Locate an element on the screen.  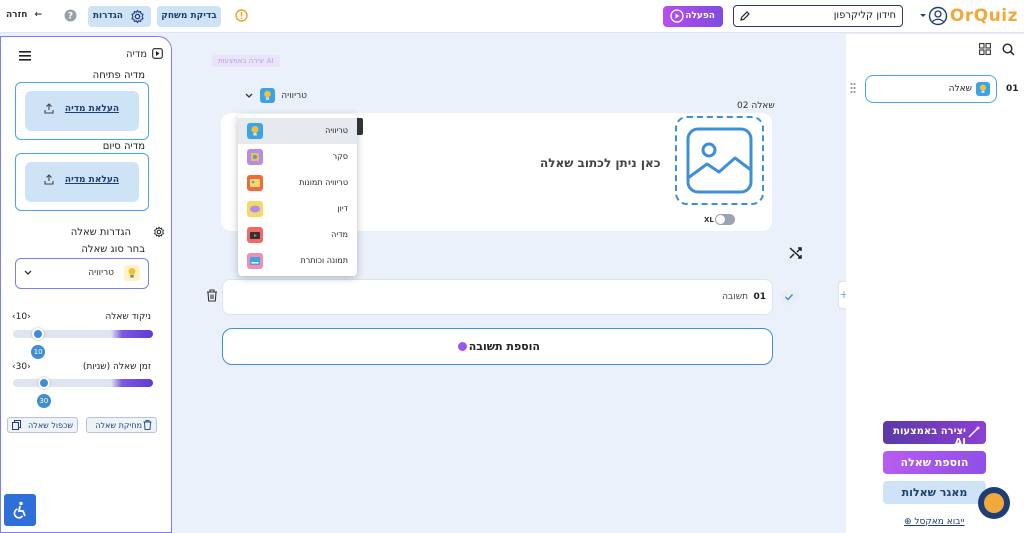
hamburger-menu-icon is located at coordinates (25, 56).